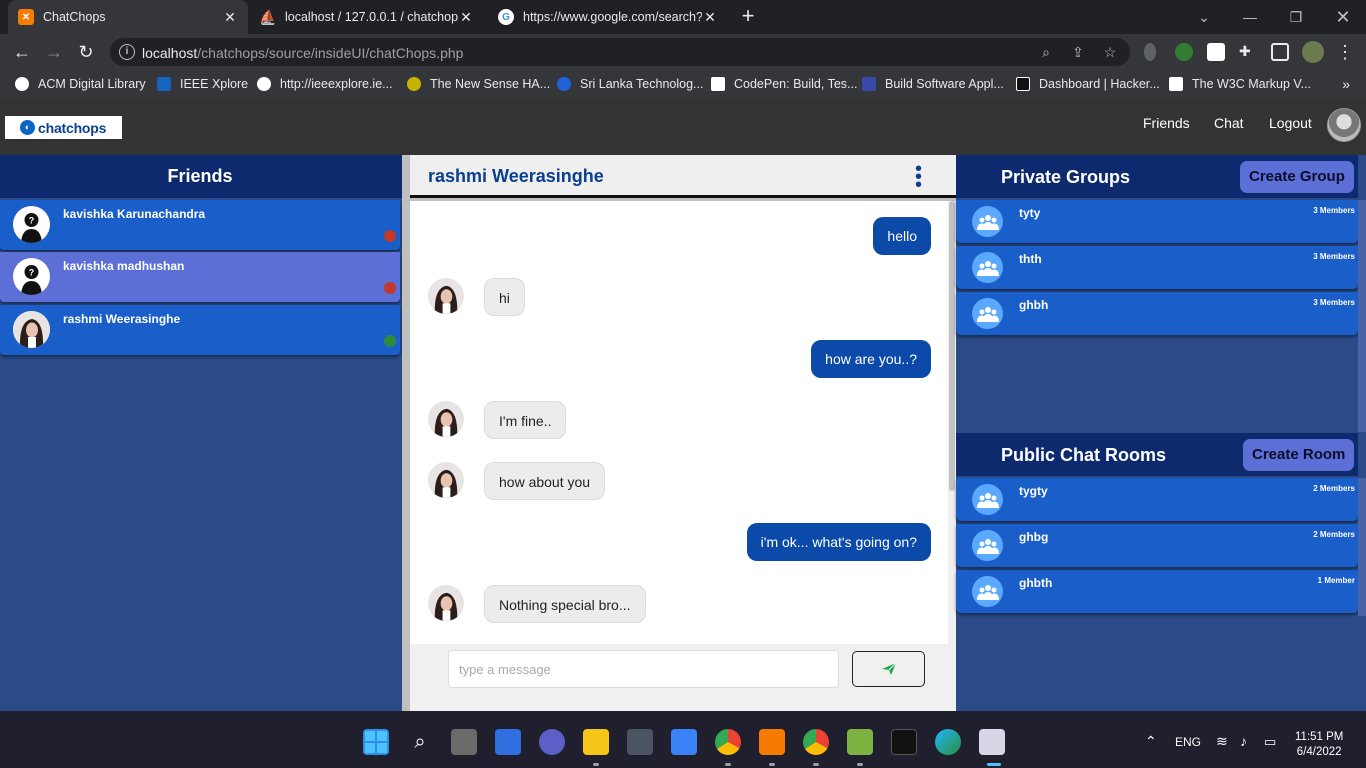 This screenshot has height=768, width=1366. I want to click on close-window-icon: ✕, so click(1343, 17).